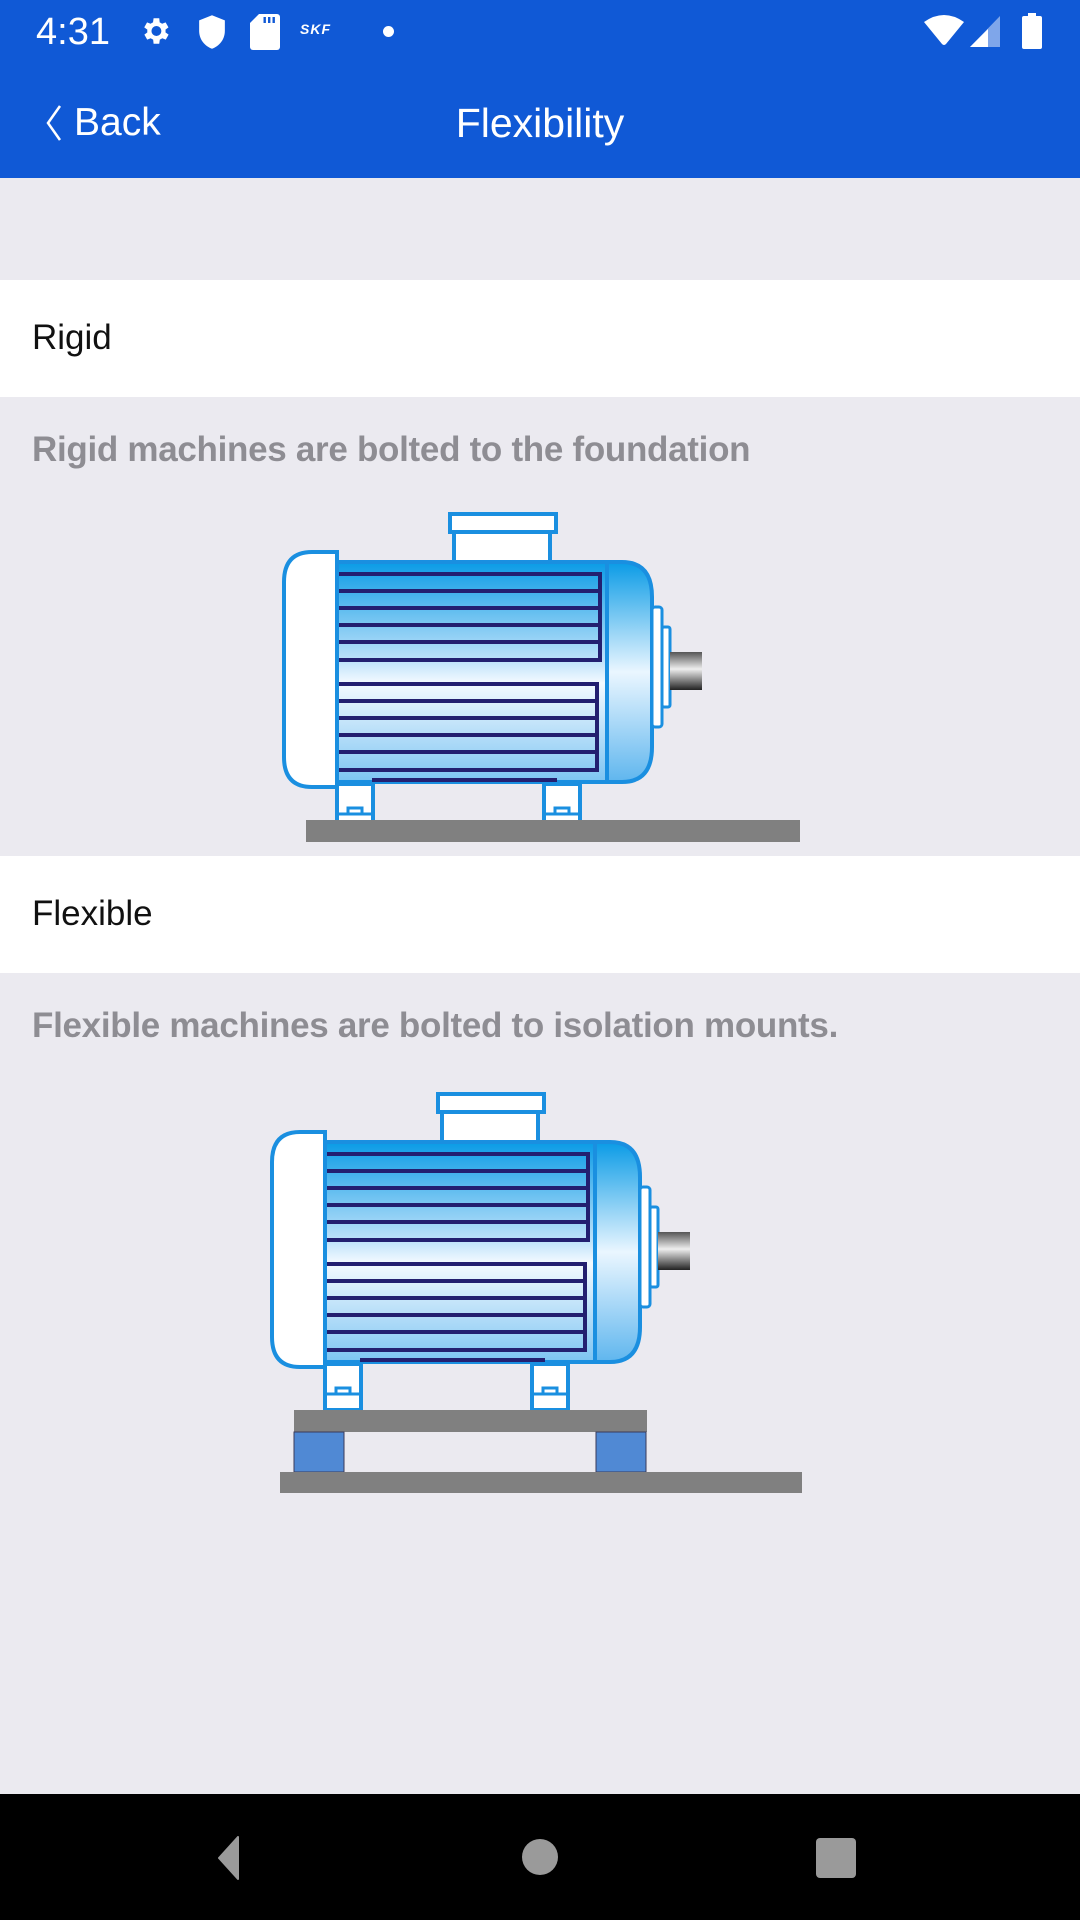 This screenshot has height=1920, width=1080. What do you see at coordinates (315, 29) in the screenshot?
I see `skf-logo-icon: SKF` at bounding box center [315, 29].